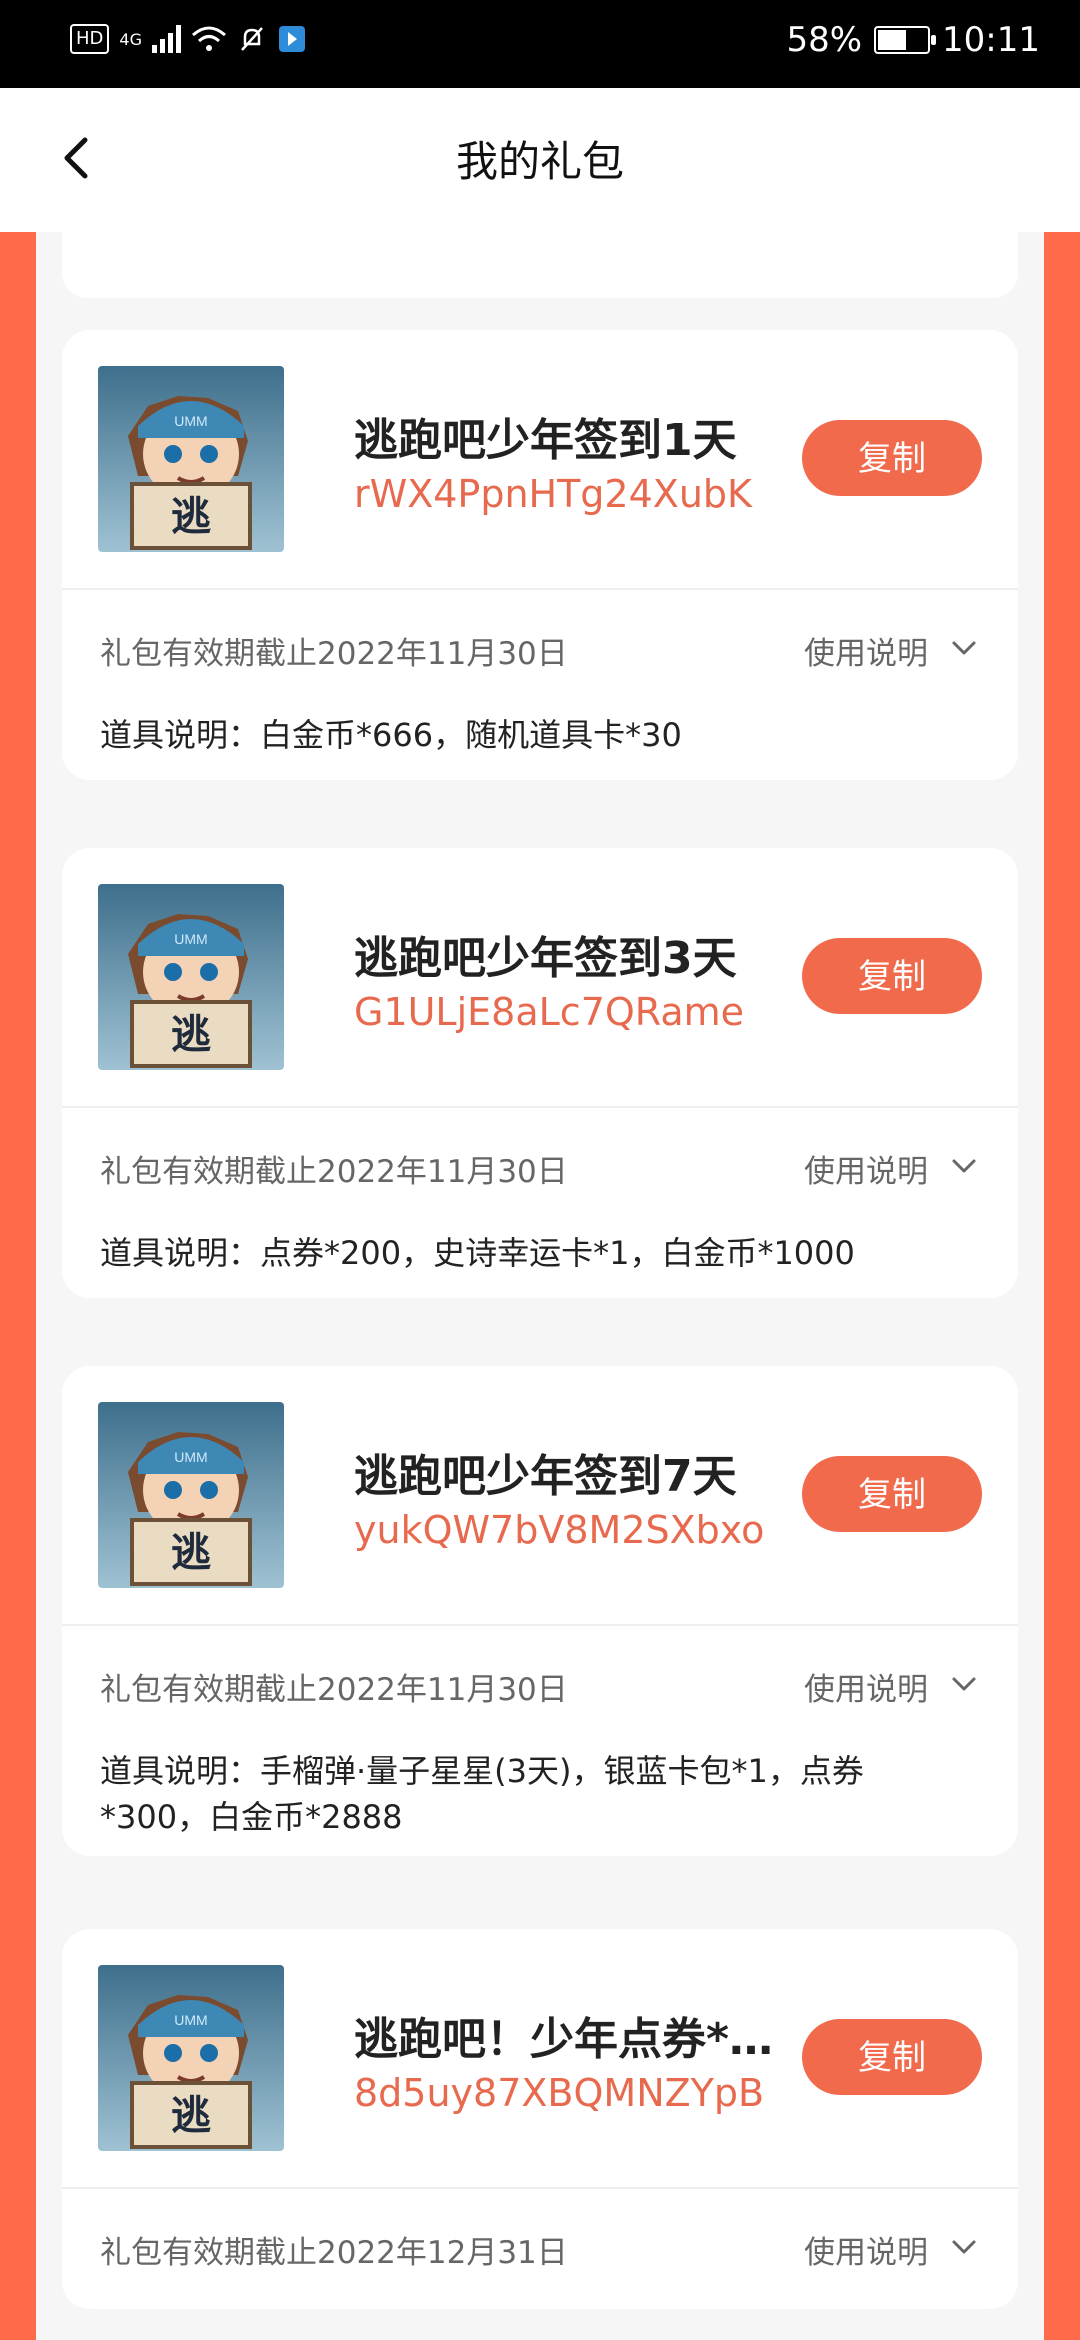  I want to click on battery-icon, so click(905, 40).